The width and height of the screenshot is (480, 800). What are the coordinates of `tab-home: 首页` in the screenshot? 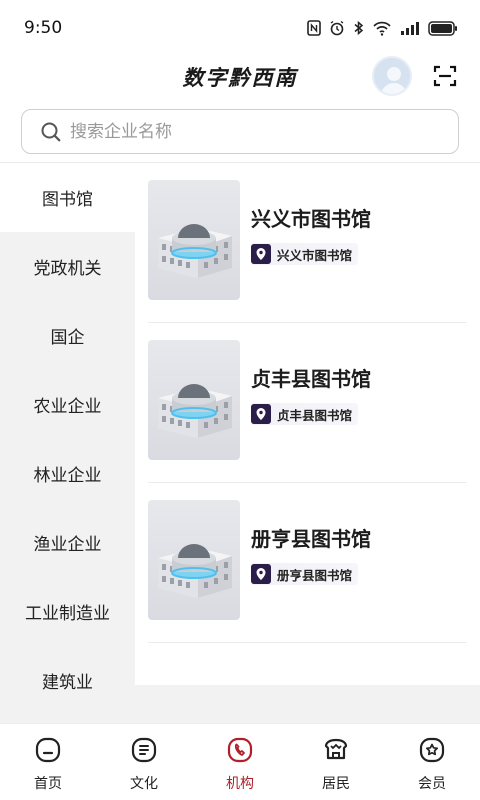 It's located at (48, 762).